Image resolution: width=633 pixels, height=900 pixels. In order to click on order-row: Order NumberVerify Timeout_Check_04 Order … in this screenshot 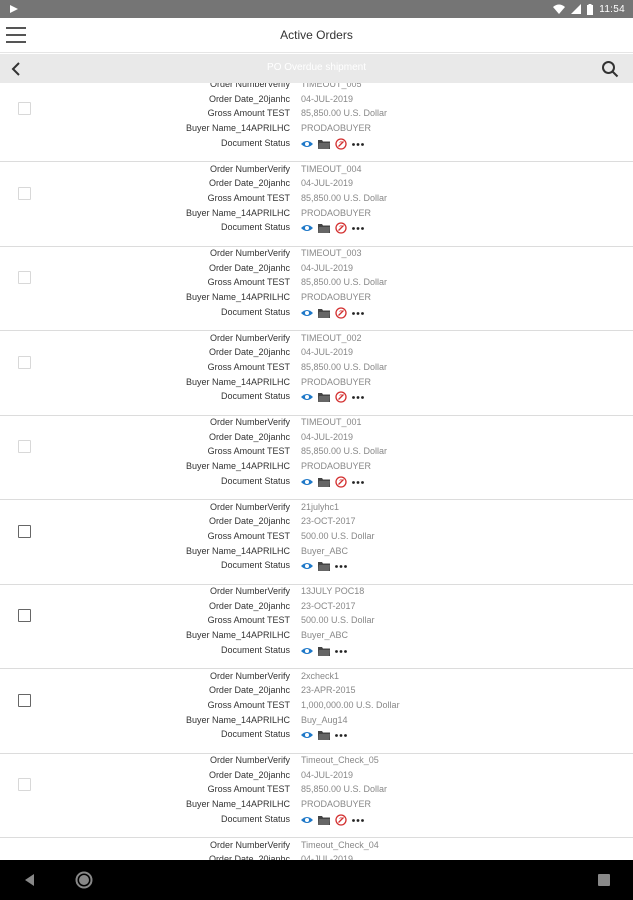, I will do `click(316, 850)`.